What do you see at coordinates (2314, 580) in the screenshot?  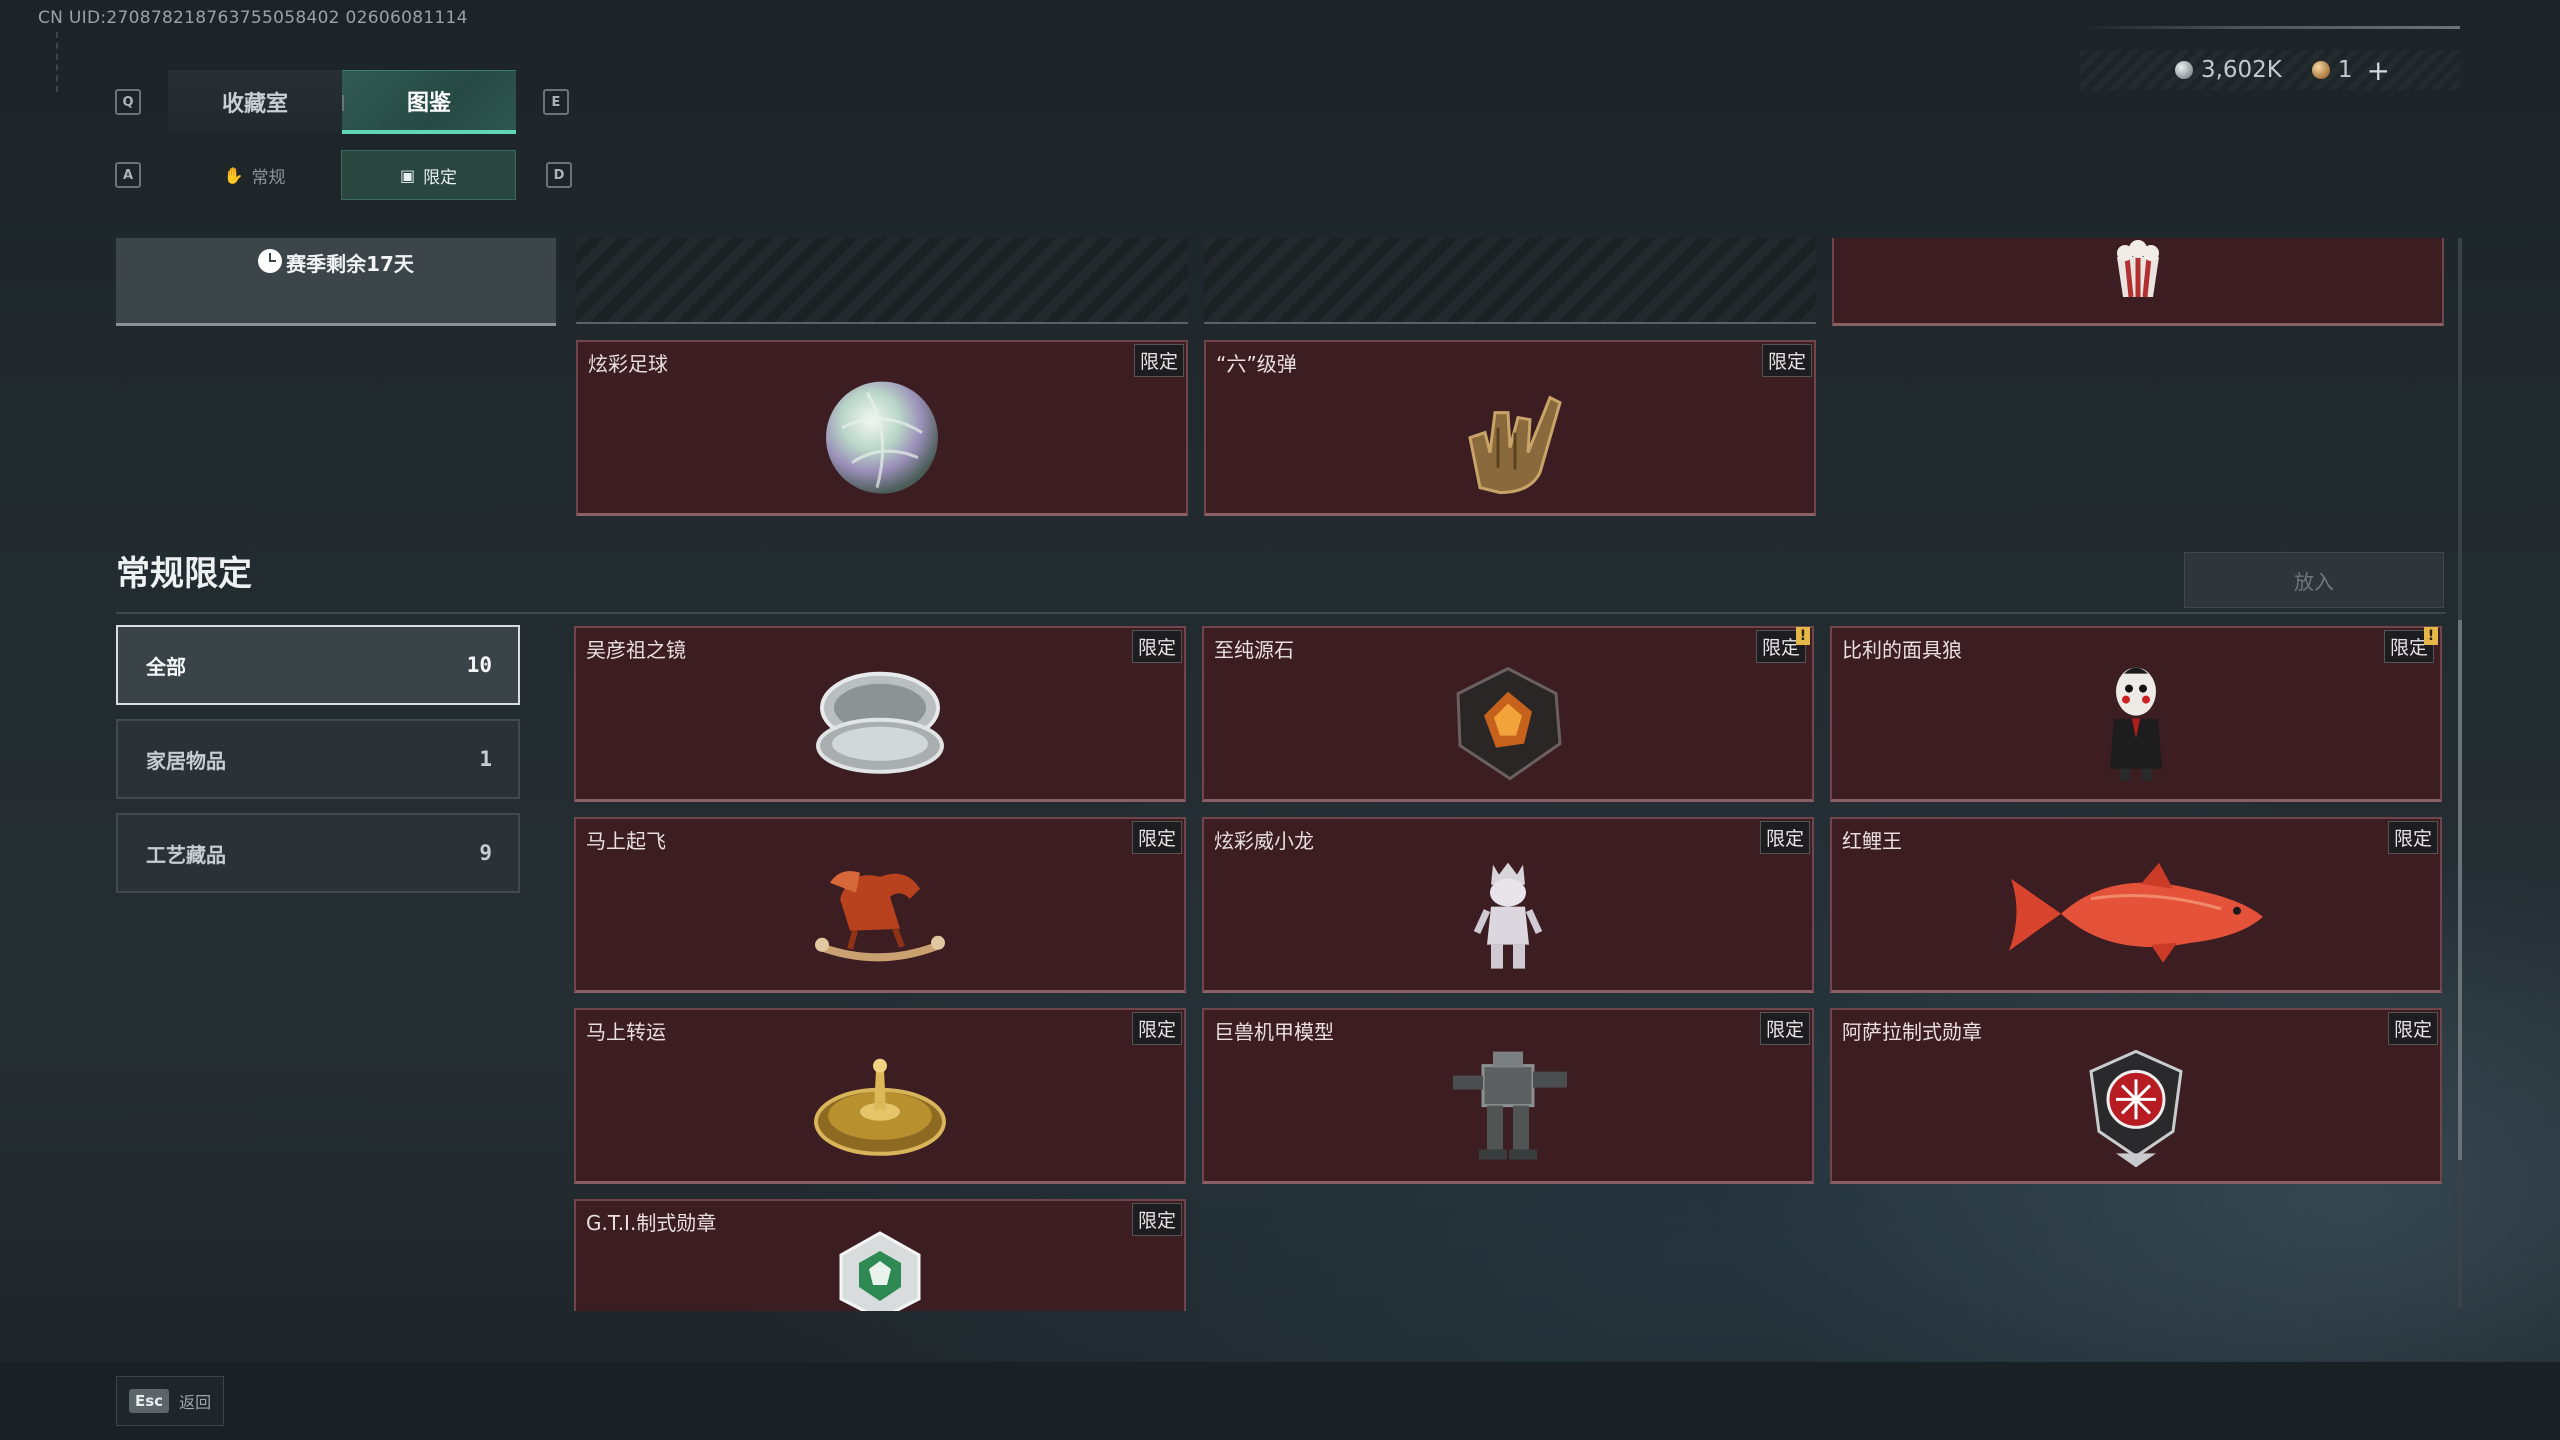 I see `put-in-button: 放入` at bounding box center [2314, 580].